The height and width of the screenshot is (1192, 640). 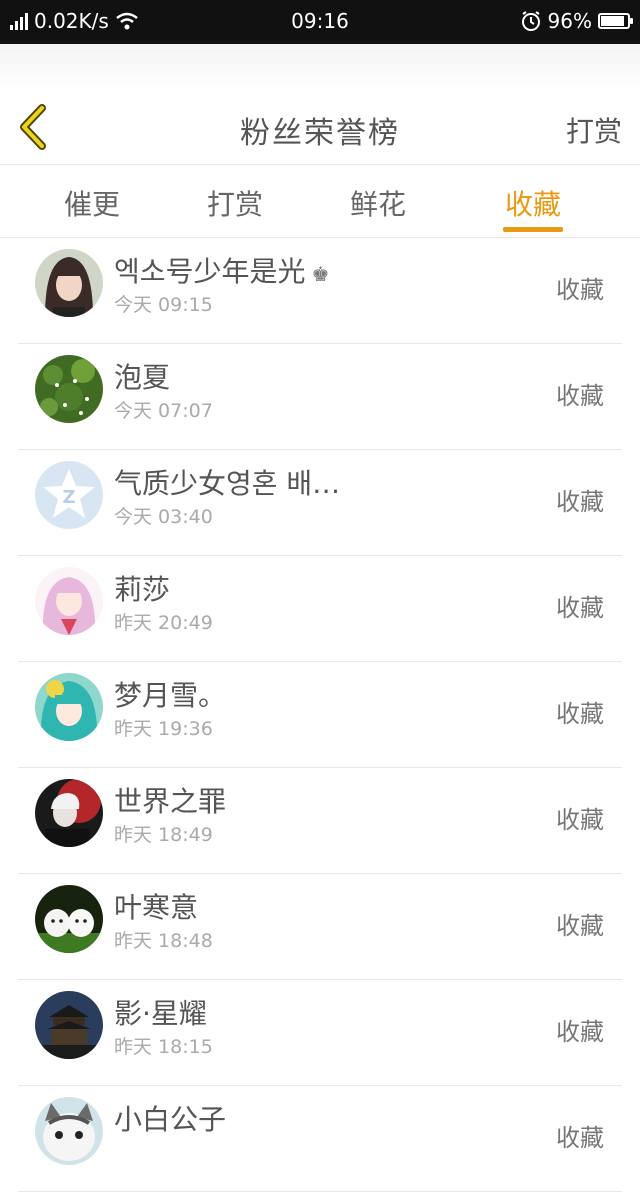 I want to click on tab-flowers: 鲜花, so click(x=378, y=203).